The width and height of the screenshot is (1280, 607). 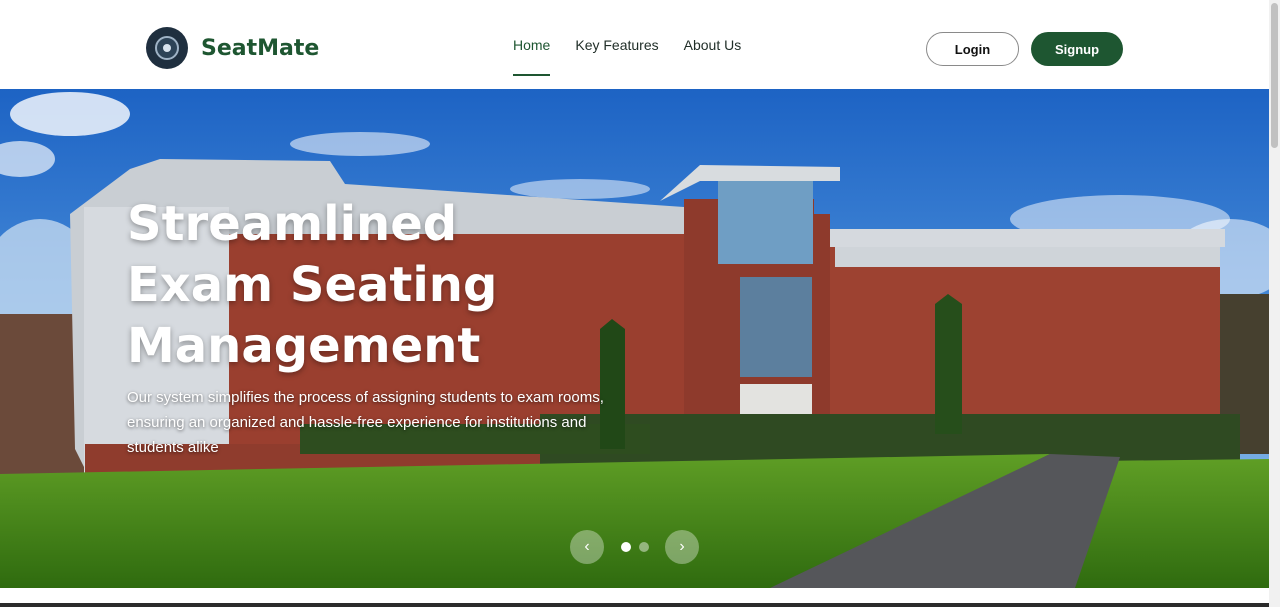 I want to click on chevron-left-icon: ‹, so click(x=587, y=546).